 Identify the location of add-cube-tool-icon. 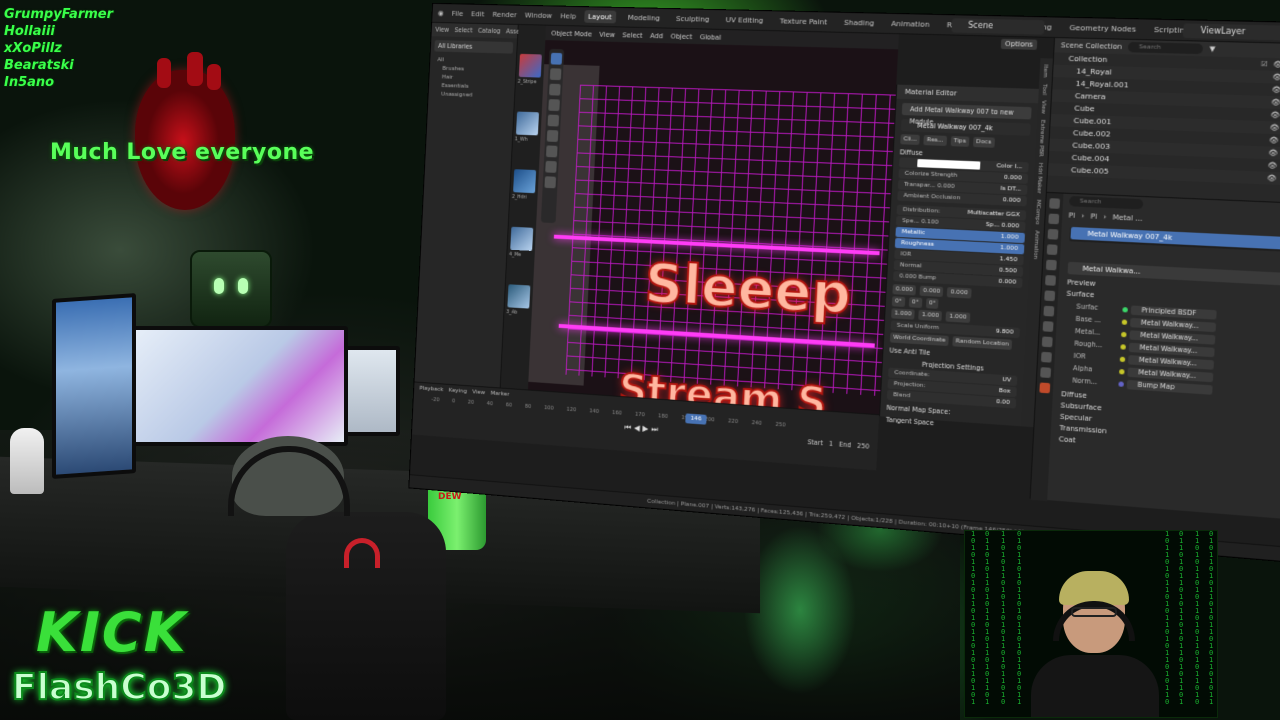
(550, 182).